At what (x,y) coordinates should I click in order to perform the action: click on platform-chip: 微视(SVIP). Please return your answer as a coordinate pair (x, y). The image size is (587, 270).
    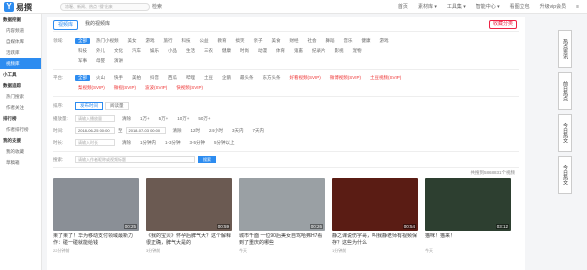
    Looking at the image, I should click on (125, 88).